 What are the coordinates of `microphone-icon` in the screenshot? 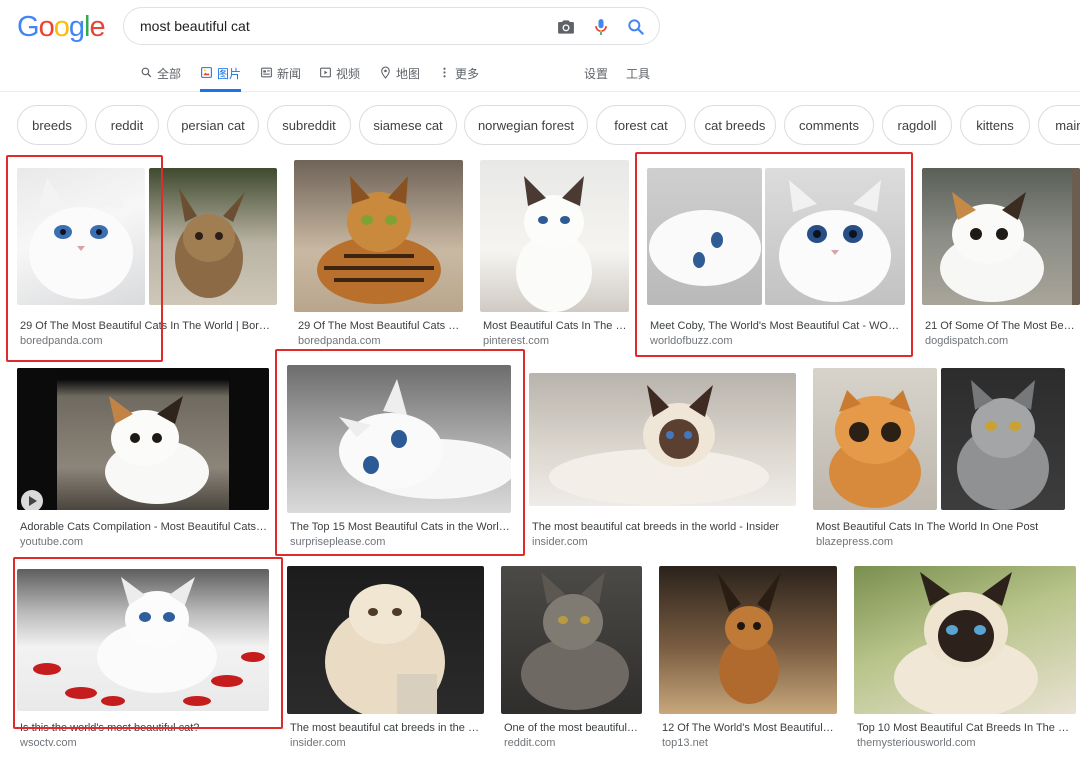 It's located at (601, 27).